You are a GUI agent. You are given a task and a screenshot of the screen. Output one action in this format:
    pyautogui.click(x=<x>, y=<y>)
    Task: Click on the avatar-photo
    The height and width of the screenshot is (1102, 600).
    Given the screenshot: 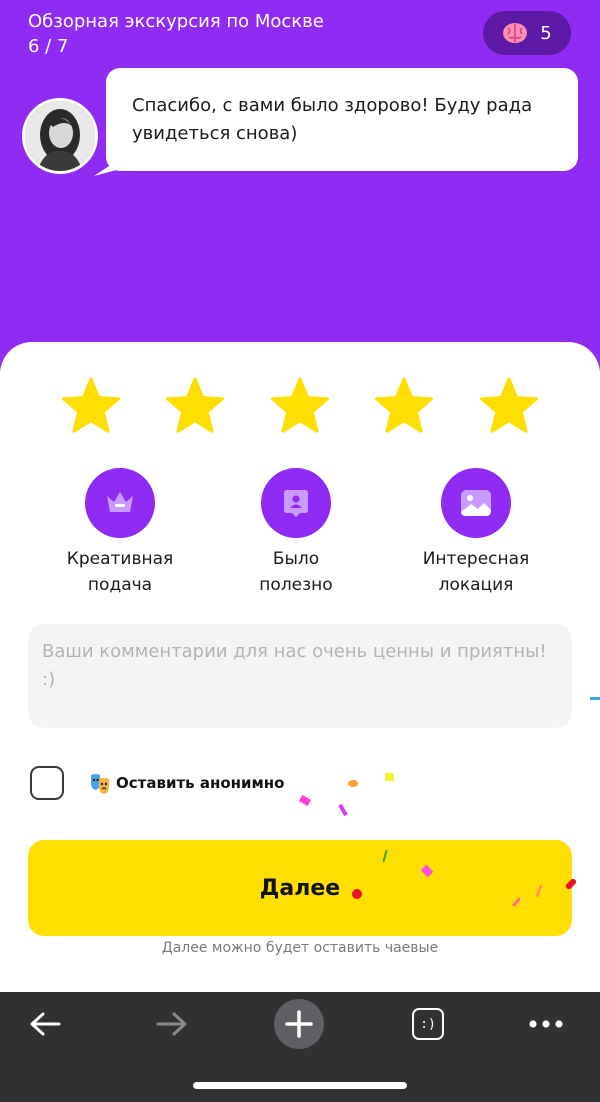 What is the action you would take?
    pyautogui.click(x=60, y=136)
    